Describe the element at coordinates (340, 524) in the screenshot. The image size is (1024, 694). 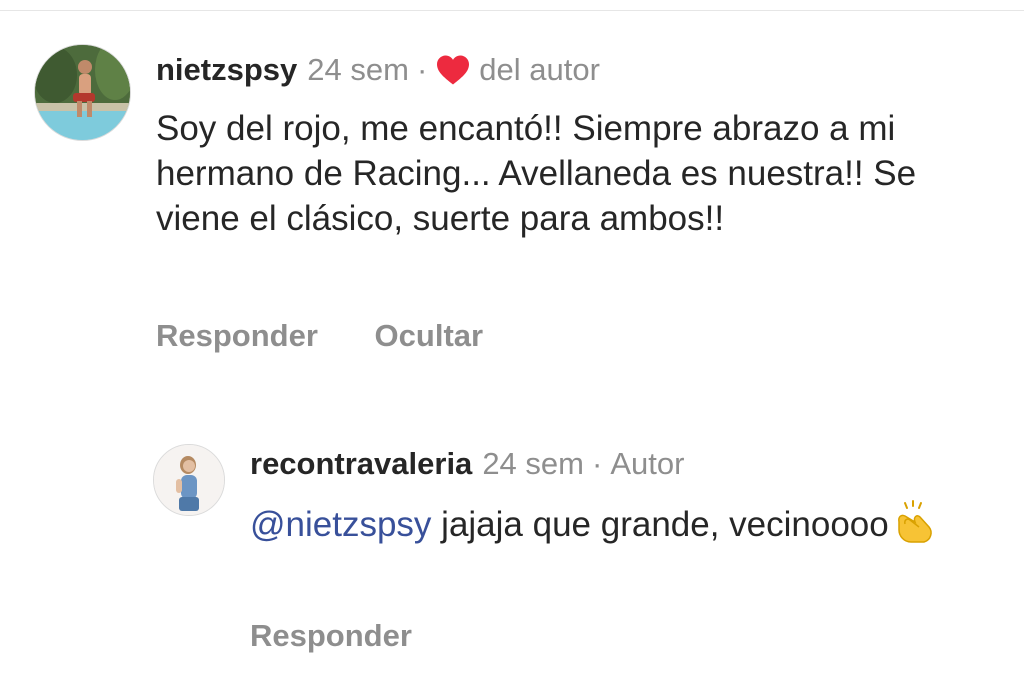
I see `mention-link: @nietzspsy` at that location.